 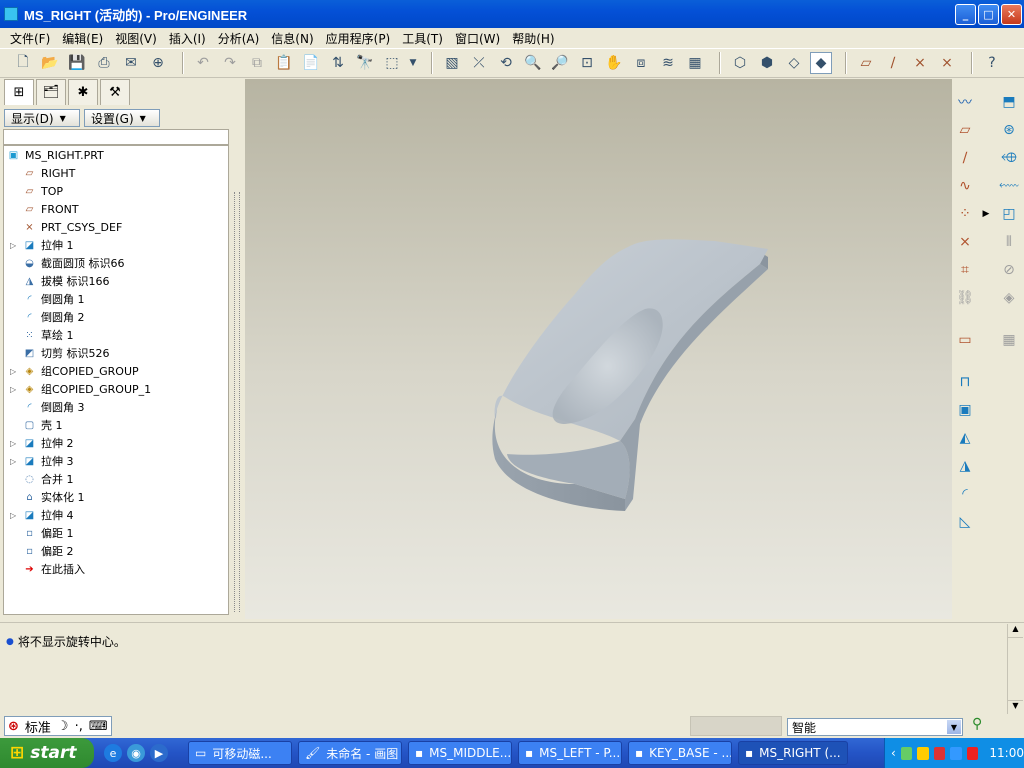 What do you see at coordinates (794, 63) in the screenshot?
I see `no-hidden-icon: ◇` at bounding box center [794, 63].